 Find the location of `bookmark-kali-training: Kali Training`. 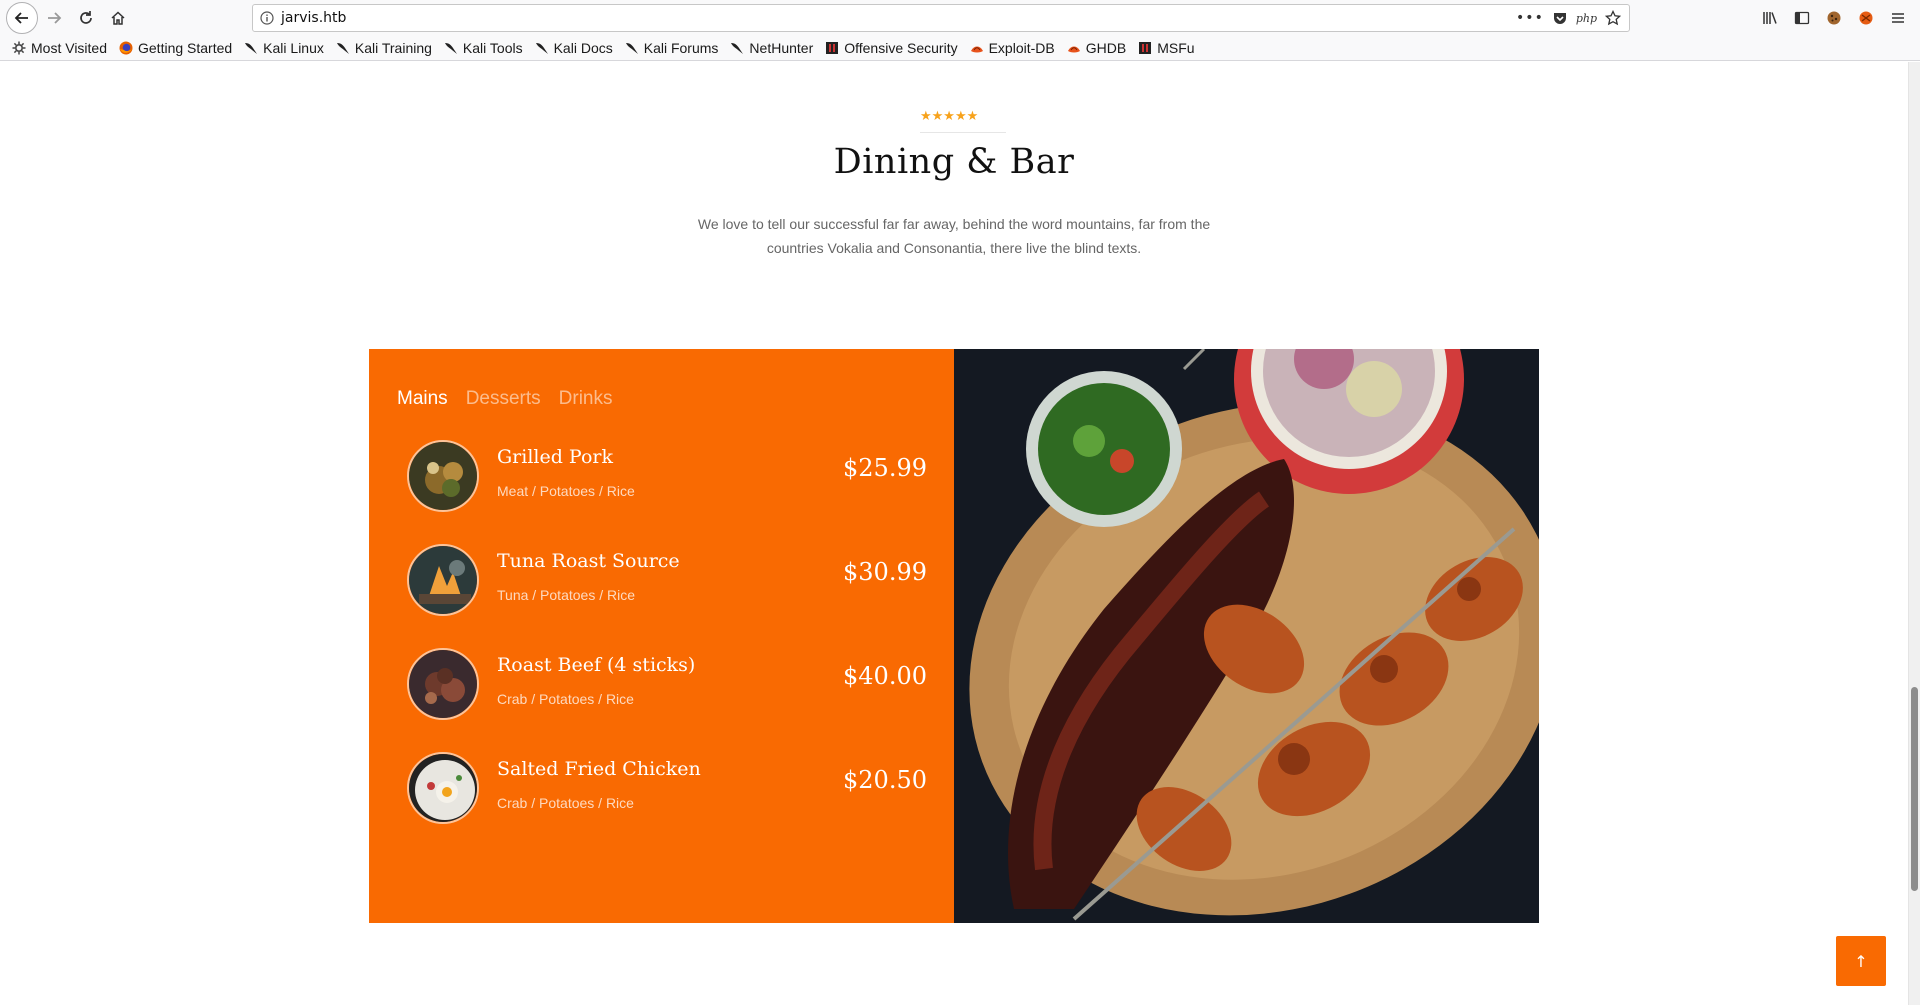

bookmark-kali-training: Kali Training is located at coordinates (384, 48).